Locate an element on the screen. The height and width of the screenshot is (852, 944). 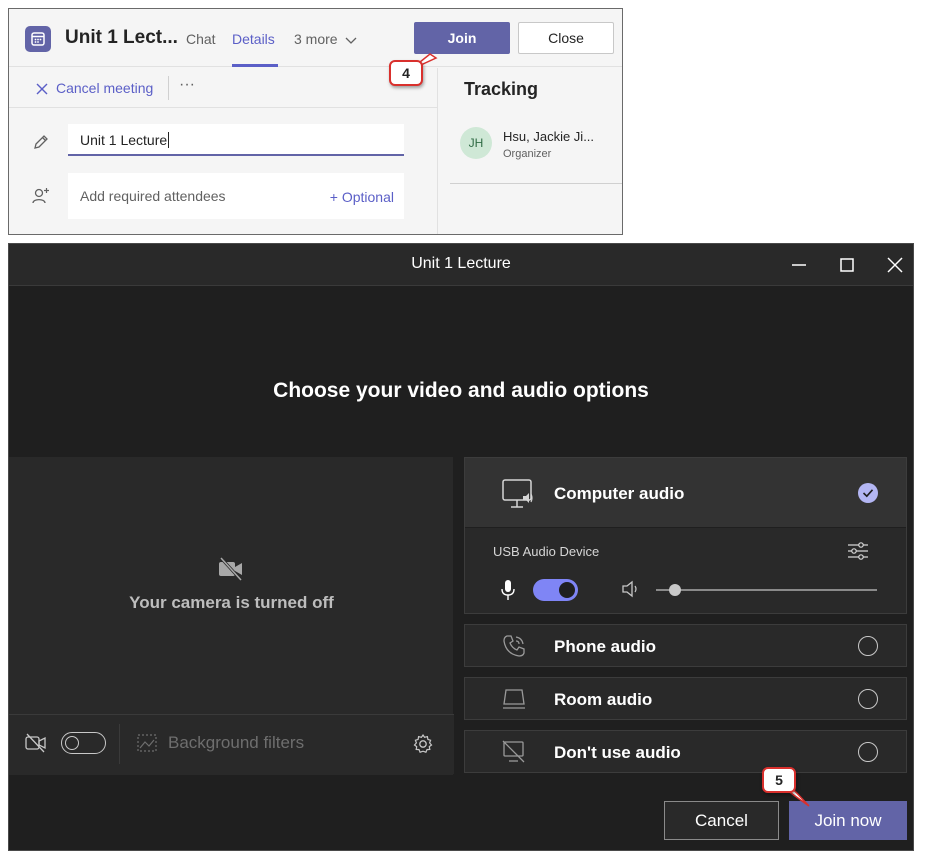
gear-icon is located at coordinates (423, 744).